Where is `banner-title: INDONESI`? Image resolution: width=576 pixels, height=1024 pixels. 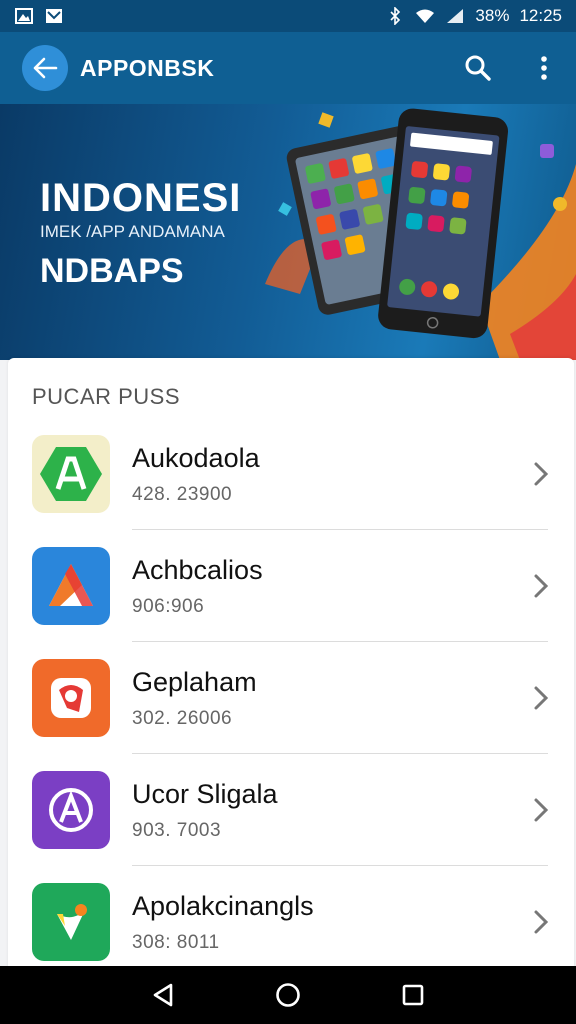
banner-title: INDONESI is located at coordinates (141, 198).